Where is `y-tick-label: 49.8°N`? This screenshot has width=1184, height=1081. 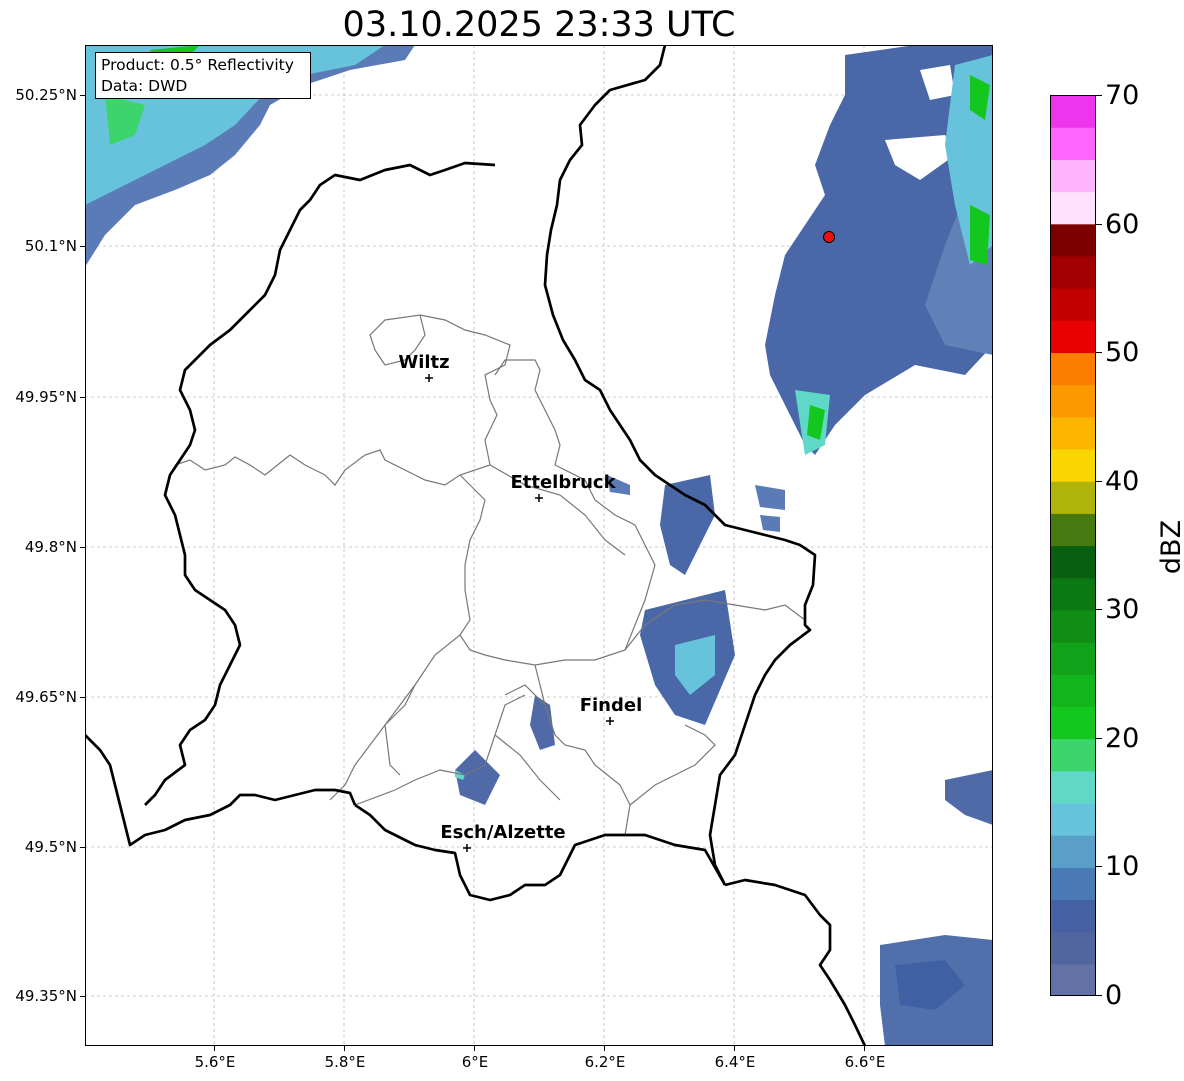 y-tick-label: 49.8°N is located at coordinates (50, 547).